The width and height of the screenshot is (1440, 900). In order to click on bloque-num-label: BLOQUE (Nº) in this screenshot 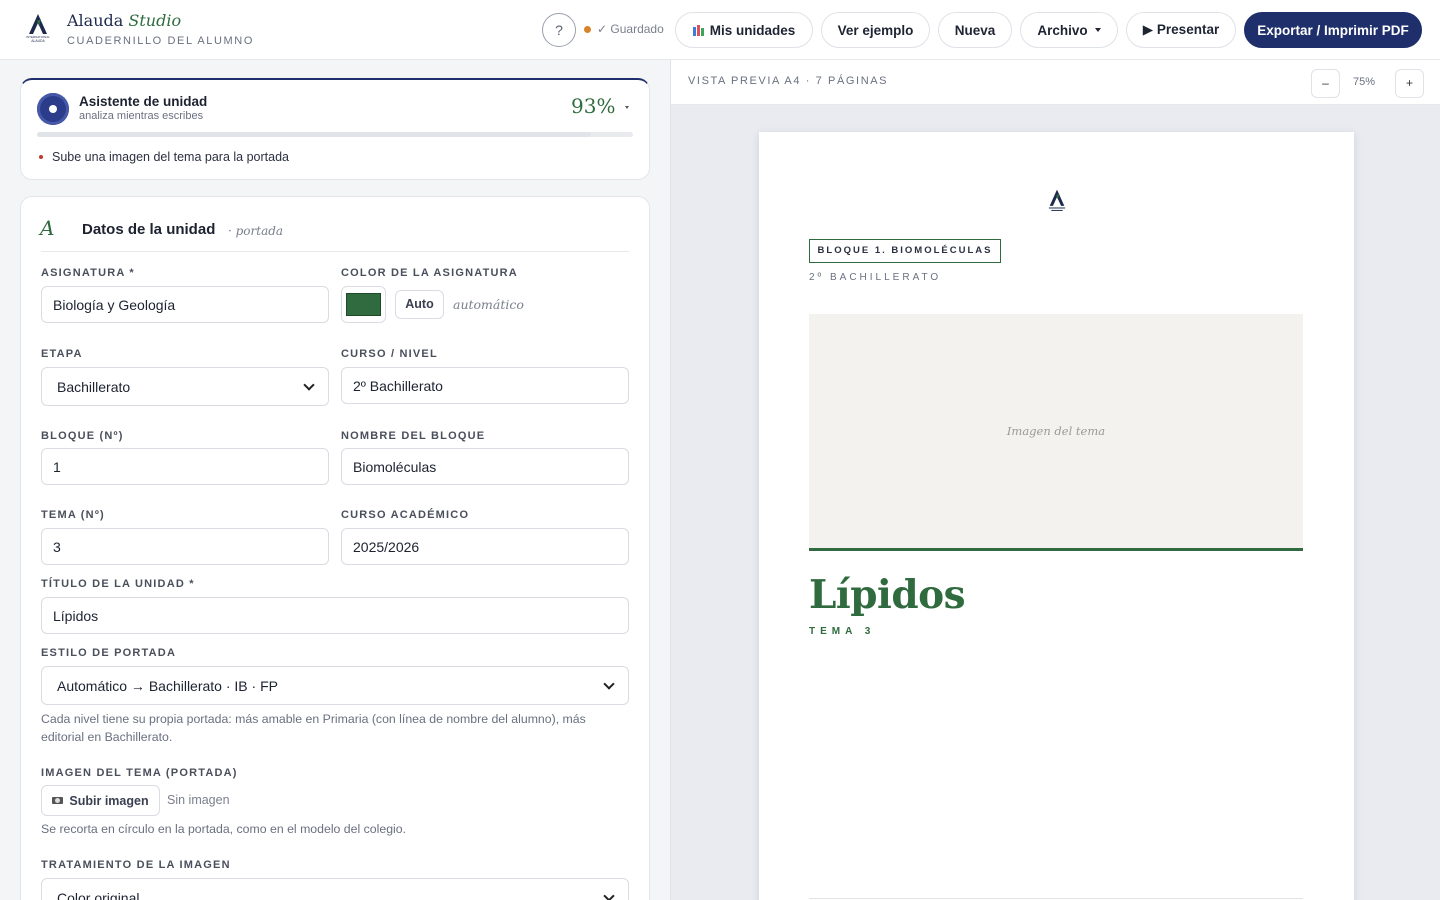, I will do `click(82, 436)`.